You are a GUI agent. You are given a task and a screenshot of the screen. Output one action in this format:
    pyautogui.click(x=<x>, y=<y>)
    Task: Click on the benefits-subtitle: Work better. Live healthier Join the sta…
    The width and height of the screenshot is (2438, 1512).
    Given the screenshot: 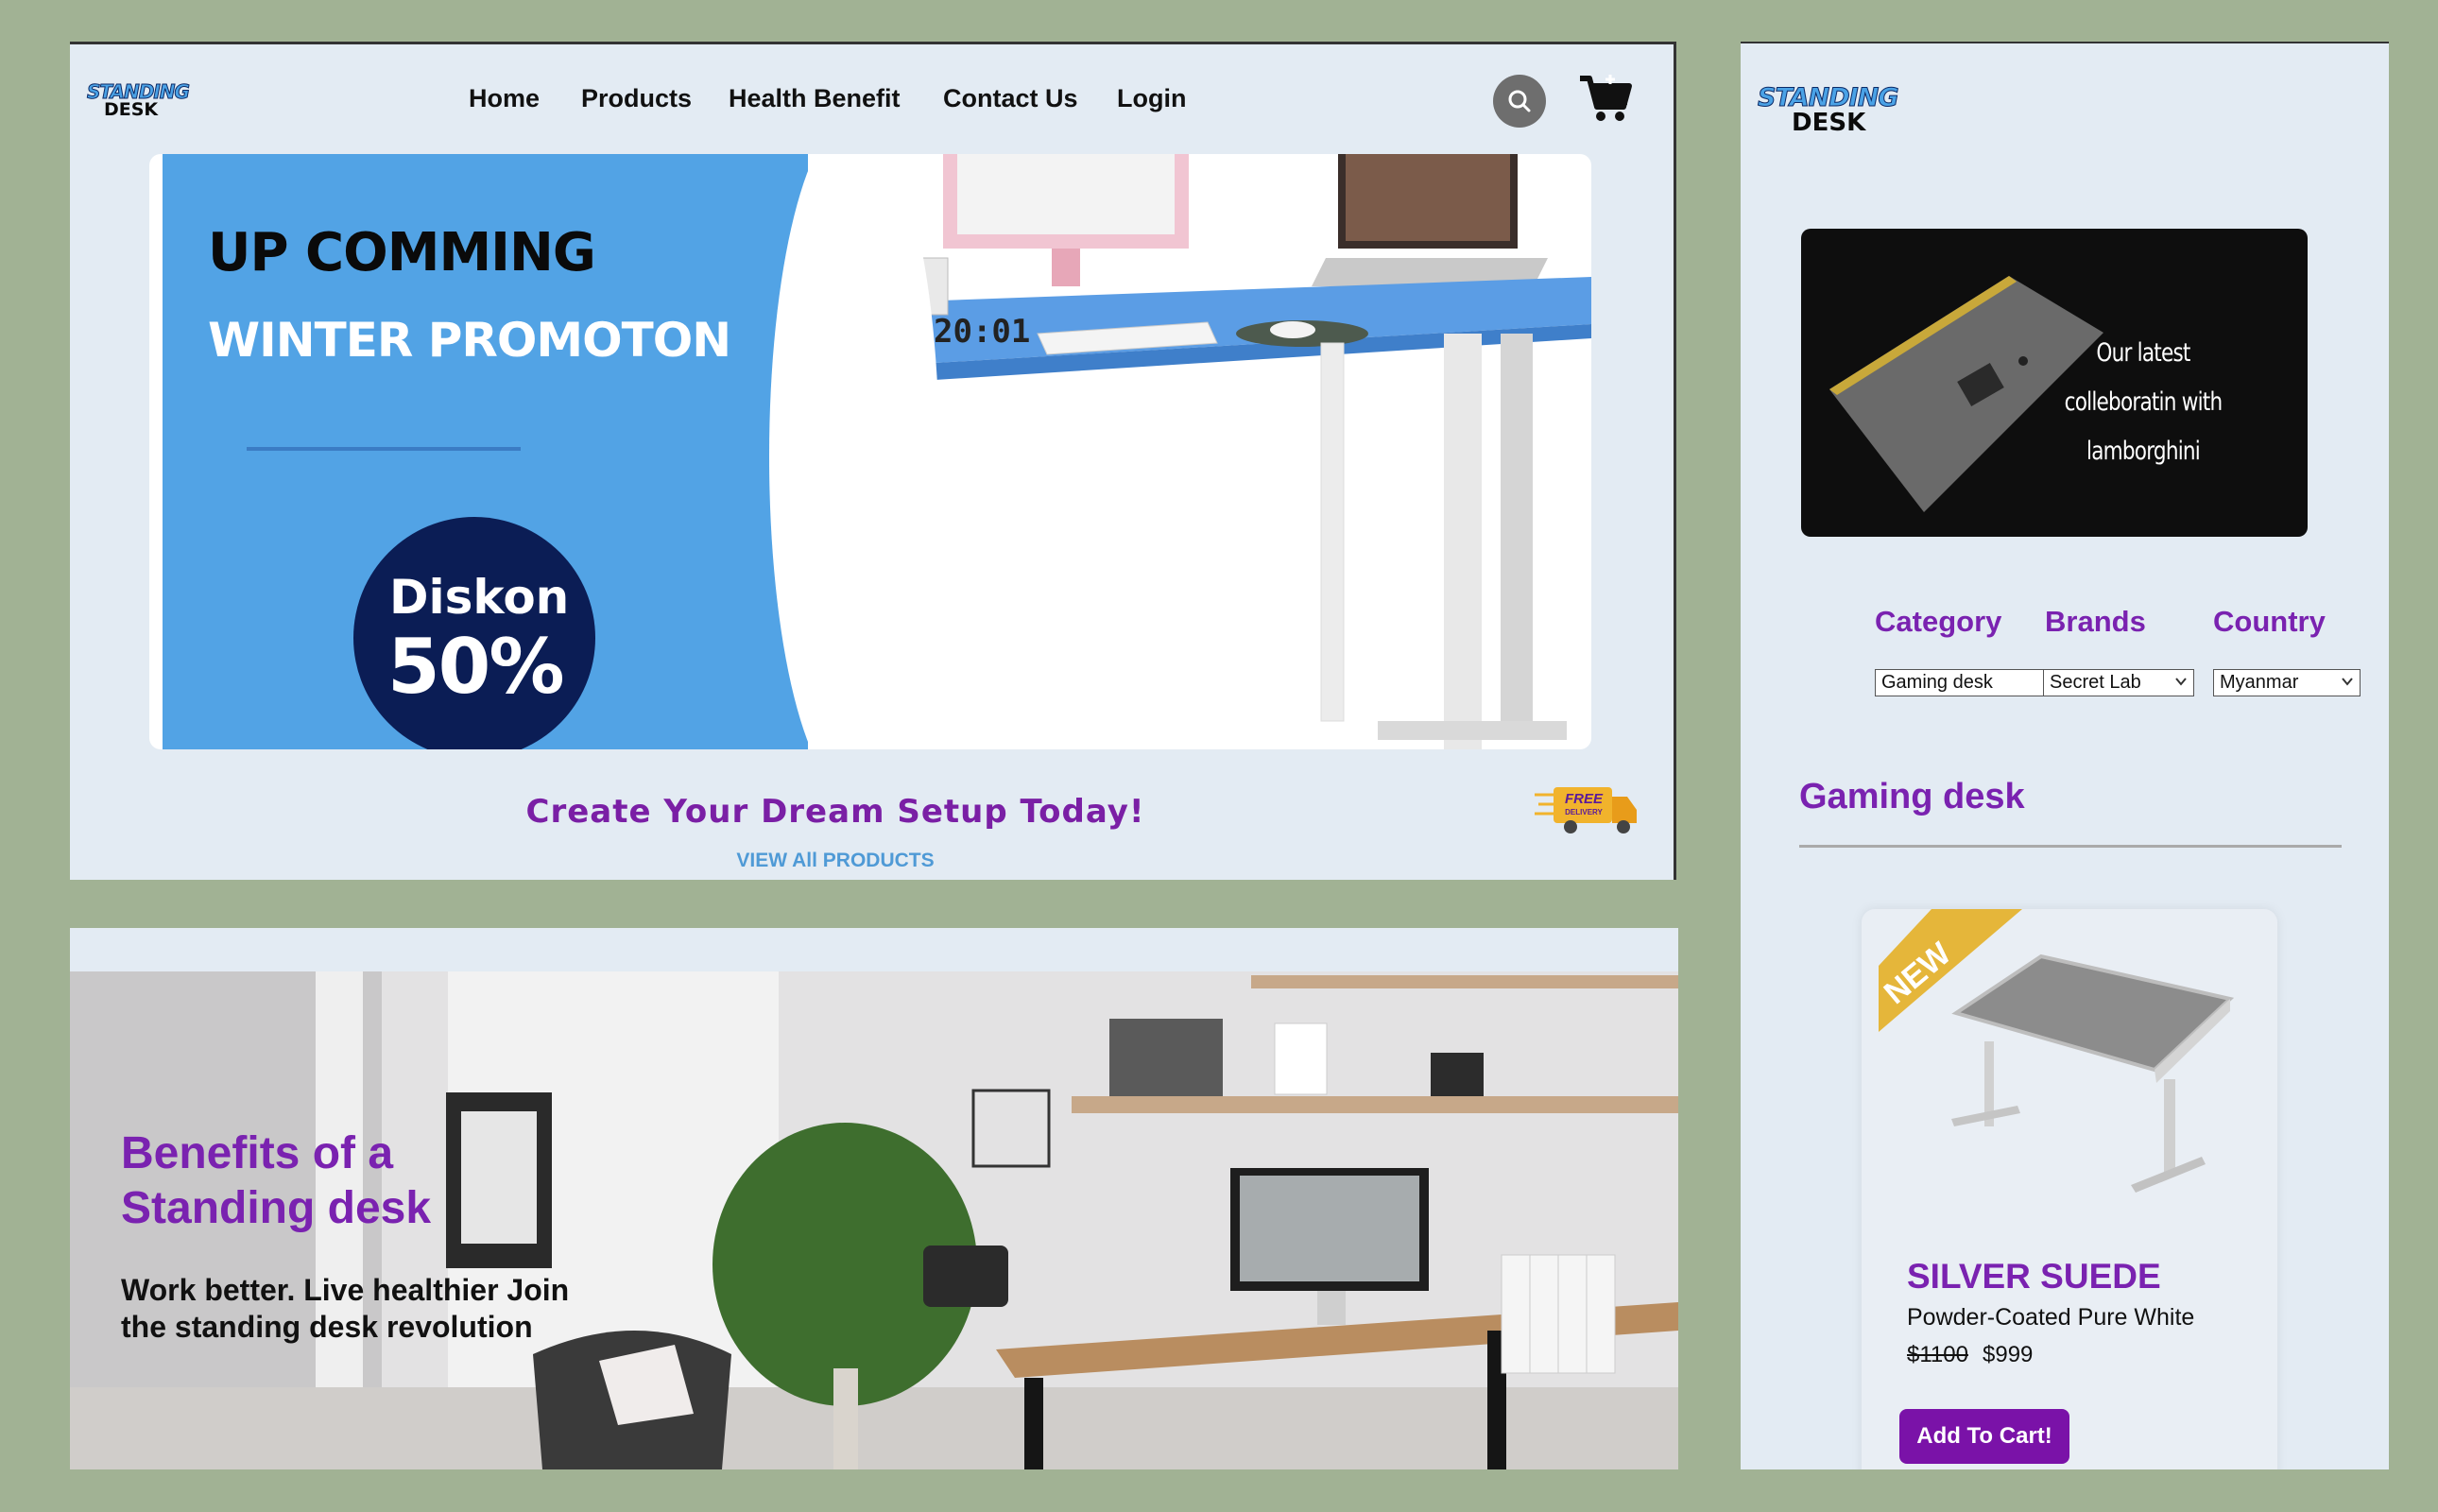 What is the action you would take?
    pyautogui.click(x=346, y=1308)
    